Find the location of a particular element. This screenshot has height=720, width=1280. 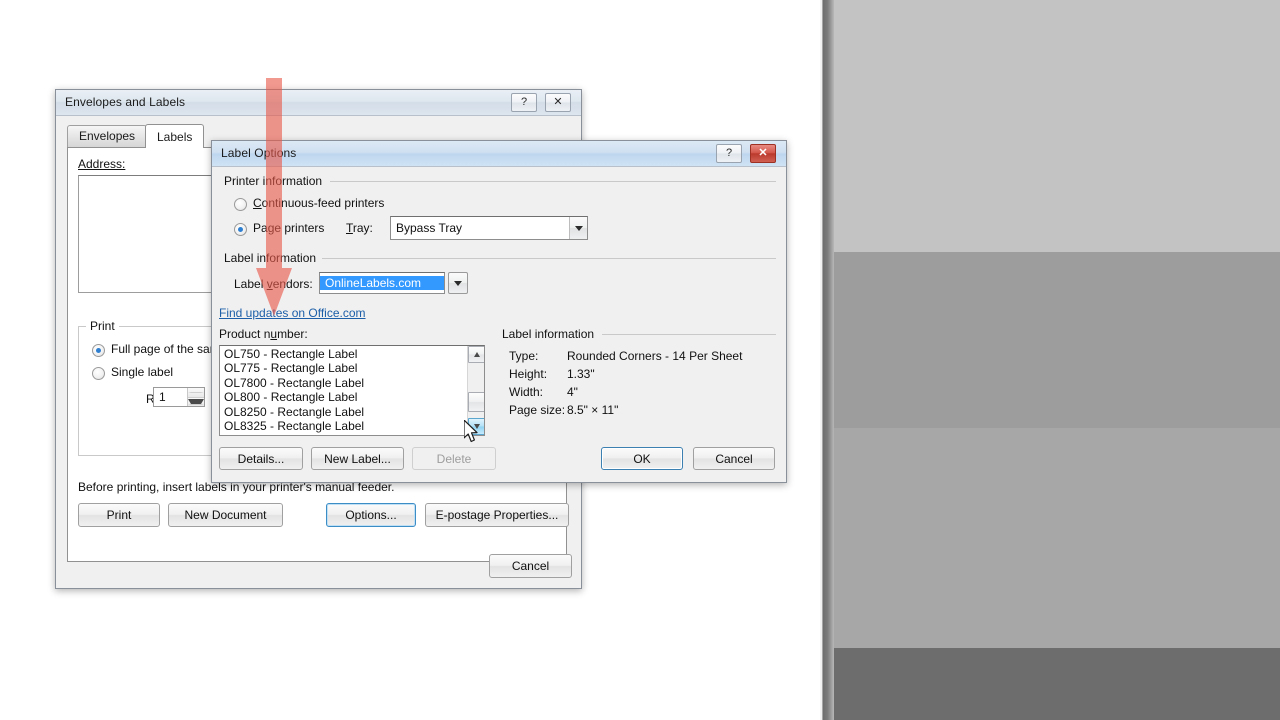

print-group-title: Print is located at coordinates (102, 326).